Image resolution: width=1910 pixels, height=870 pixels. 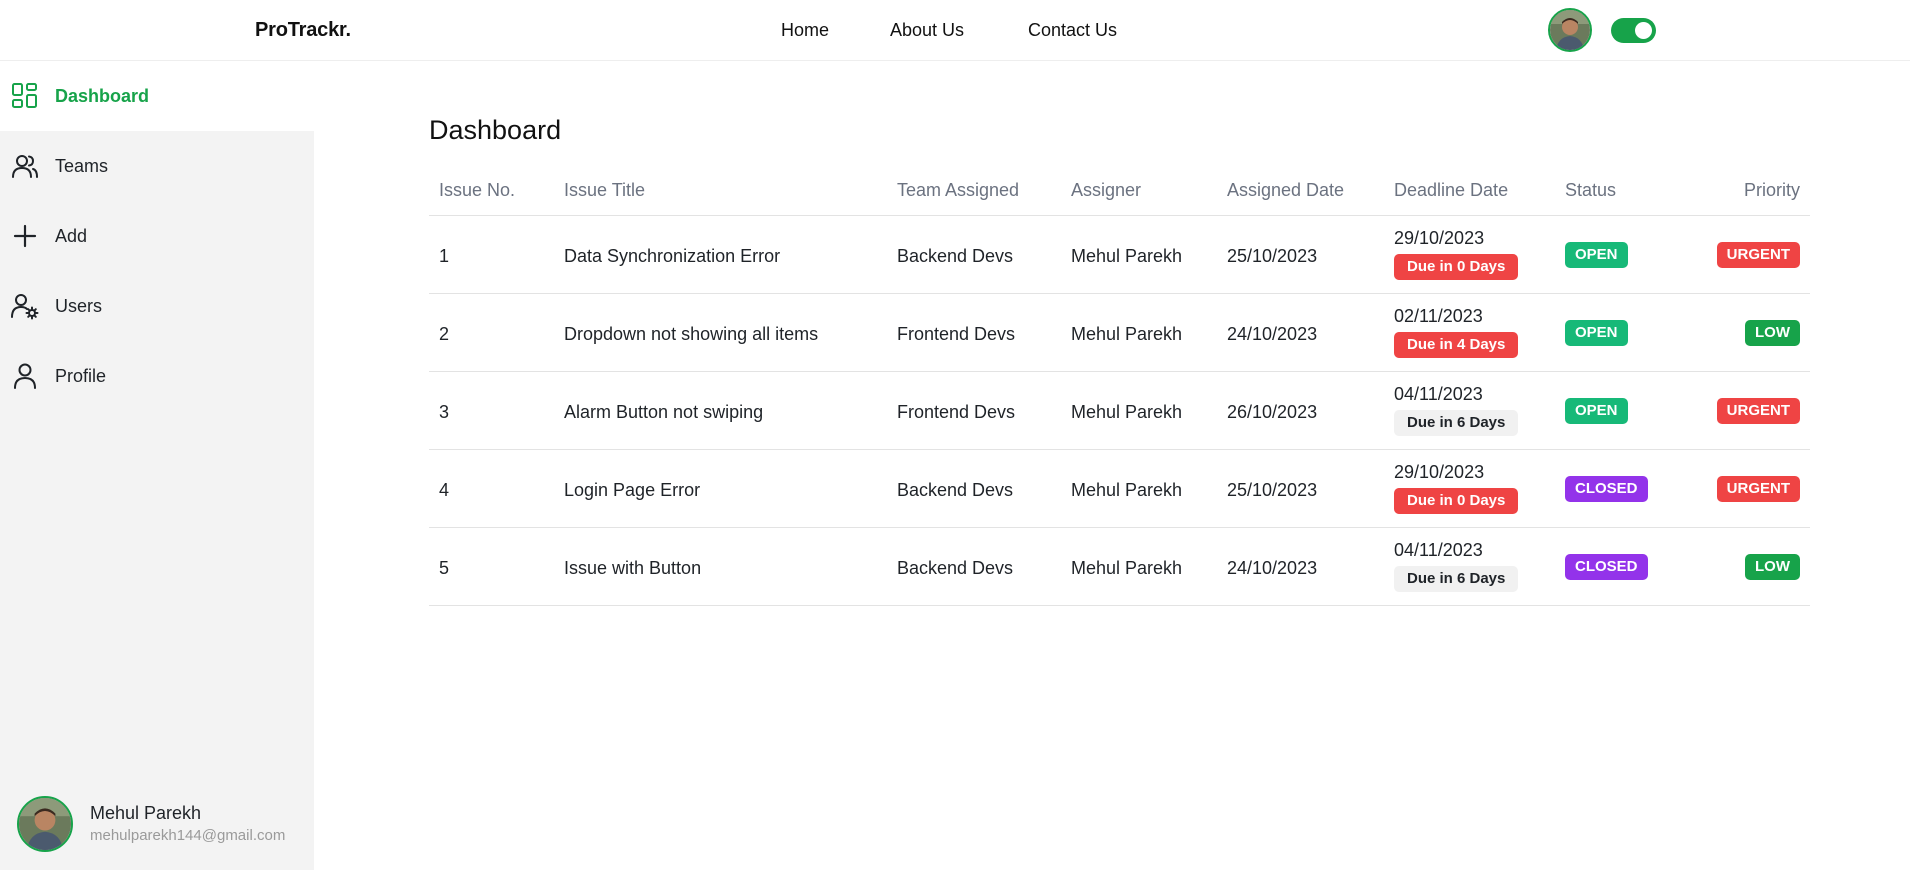 I want to click on nav-contact-link: Contact Us, so click(x=1072, y=30).